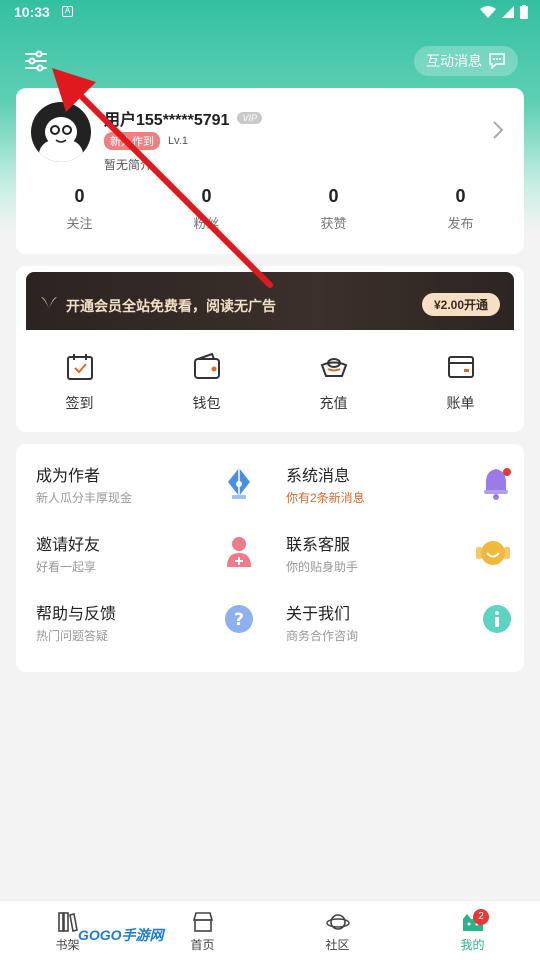 Image resolution: width=540 pixels, height=960 pixels. I want to click on question-icon: ?, so click(239, 619).